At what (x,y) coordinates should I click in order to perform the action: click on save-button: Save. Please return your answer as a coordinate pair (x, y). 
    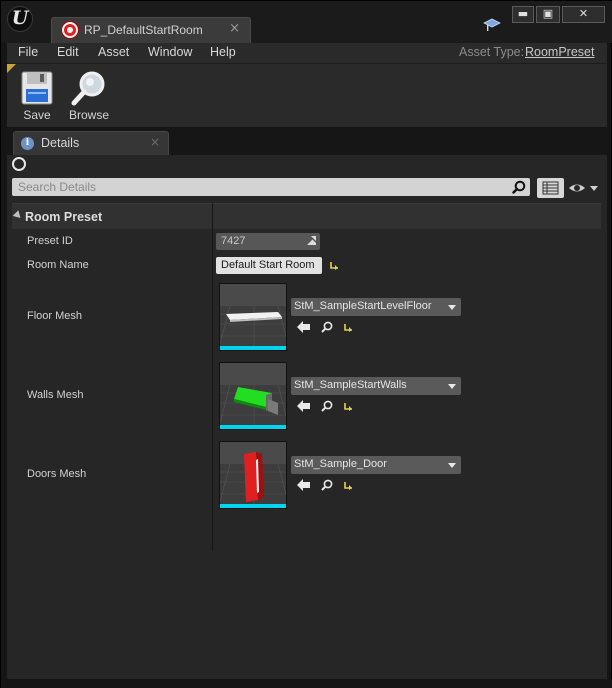
    Looking at the image, I should click on (37, 96).